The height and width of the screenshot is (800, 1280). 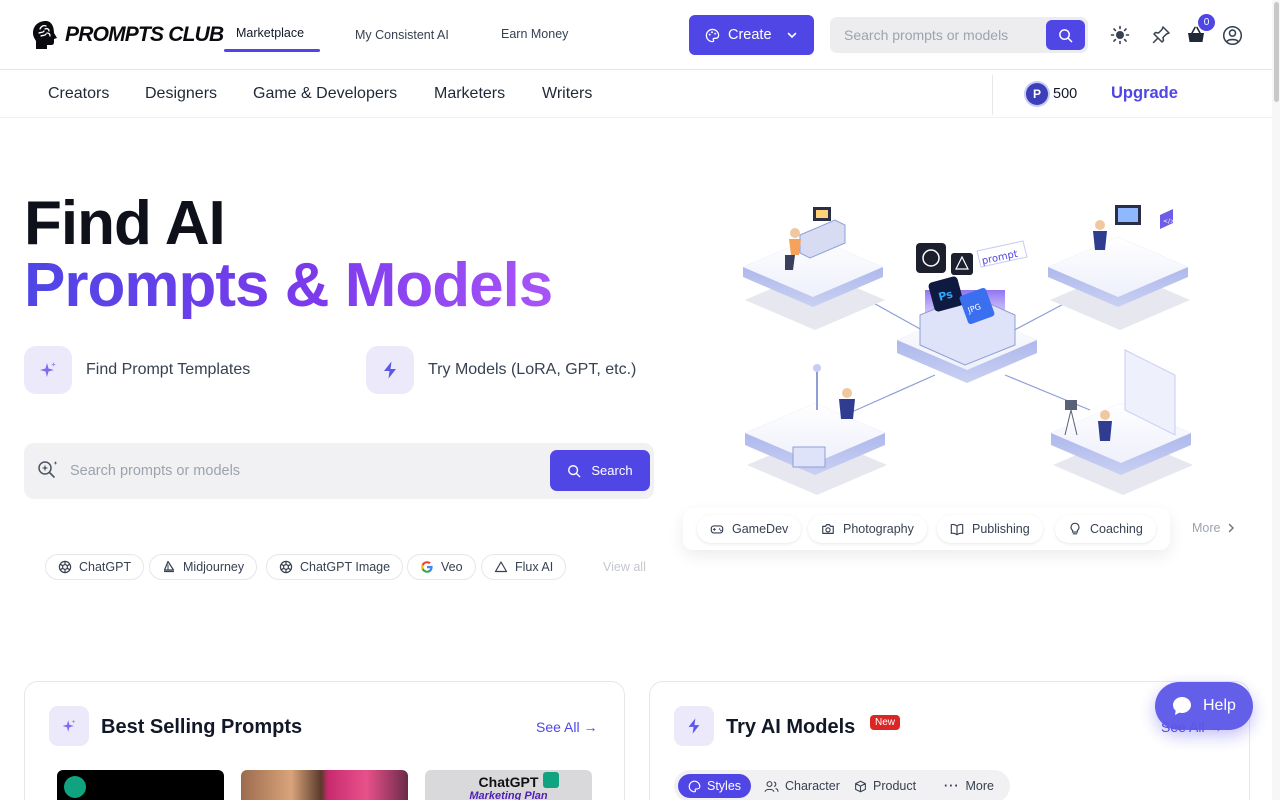 What do you see at coordinates (1105, 529) in the screenshot?
I see `category-chip-coaching: Coaching` at bounding box center [1105, 529].